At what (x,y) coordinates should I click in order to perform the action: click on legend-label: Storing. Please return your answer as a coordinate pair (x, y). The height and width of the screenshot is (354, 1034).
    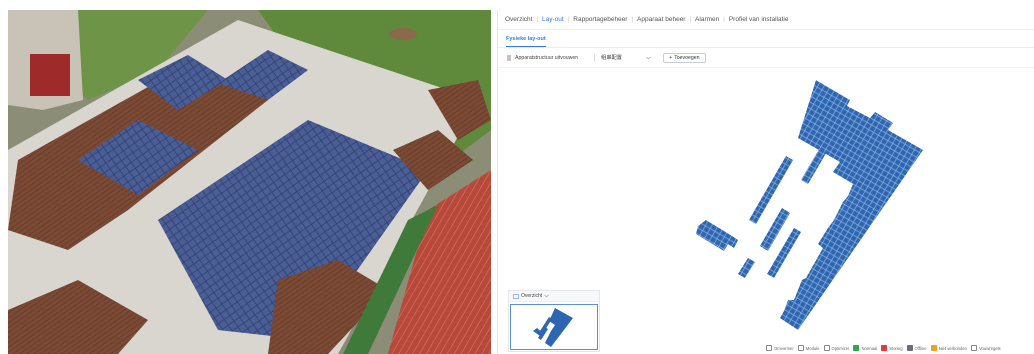
    Looking at the image, I should click on (896, 348).